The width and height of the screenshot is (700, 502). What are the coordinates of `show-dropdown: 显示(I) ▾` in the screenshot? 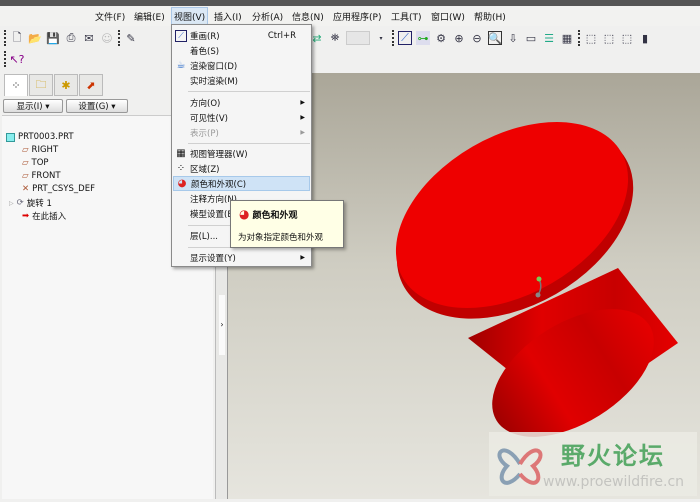 It's located at (33, 106).